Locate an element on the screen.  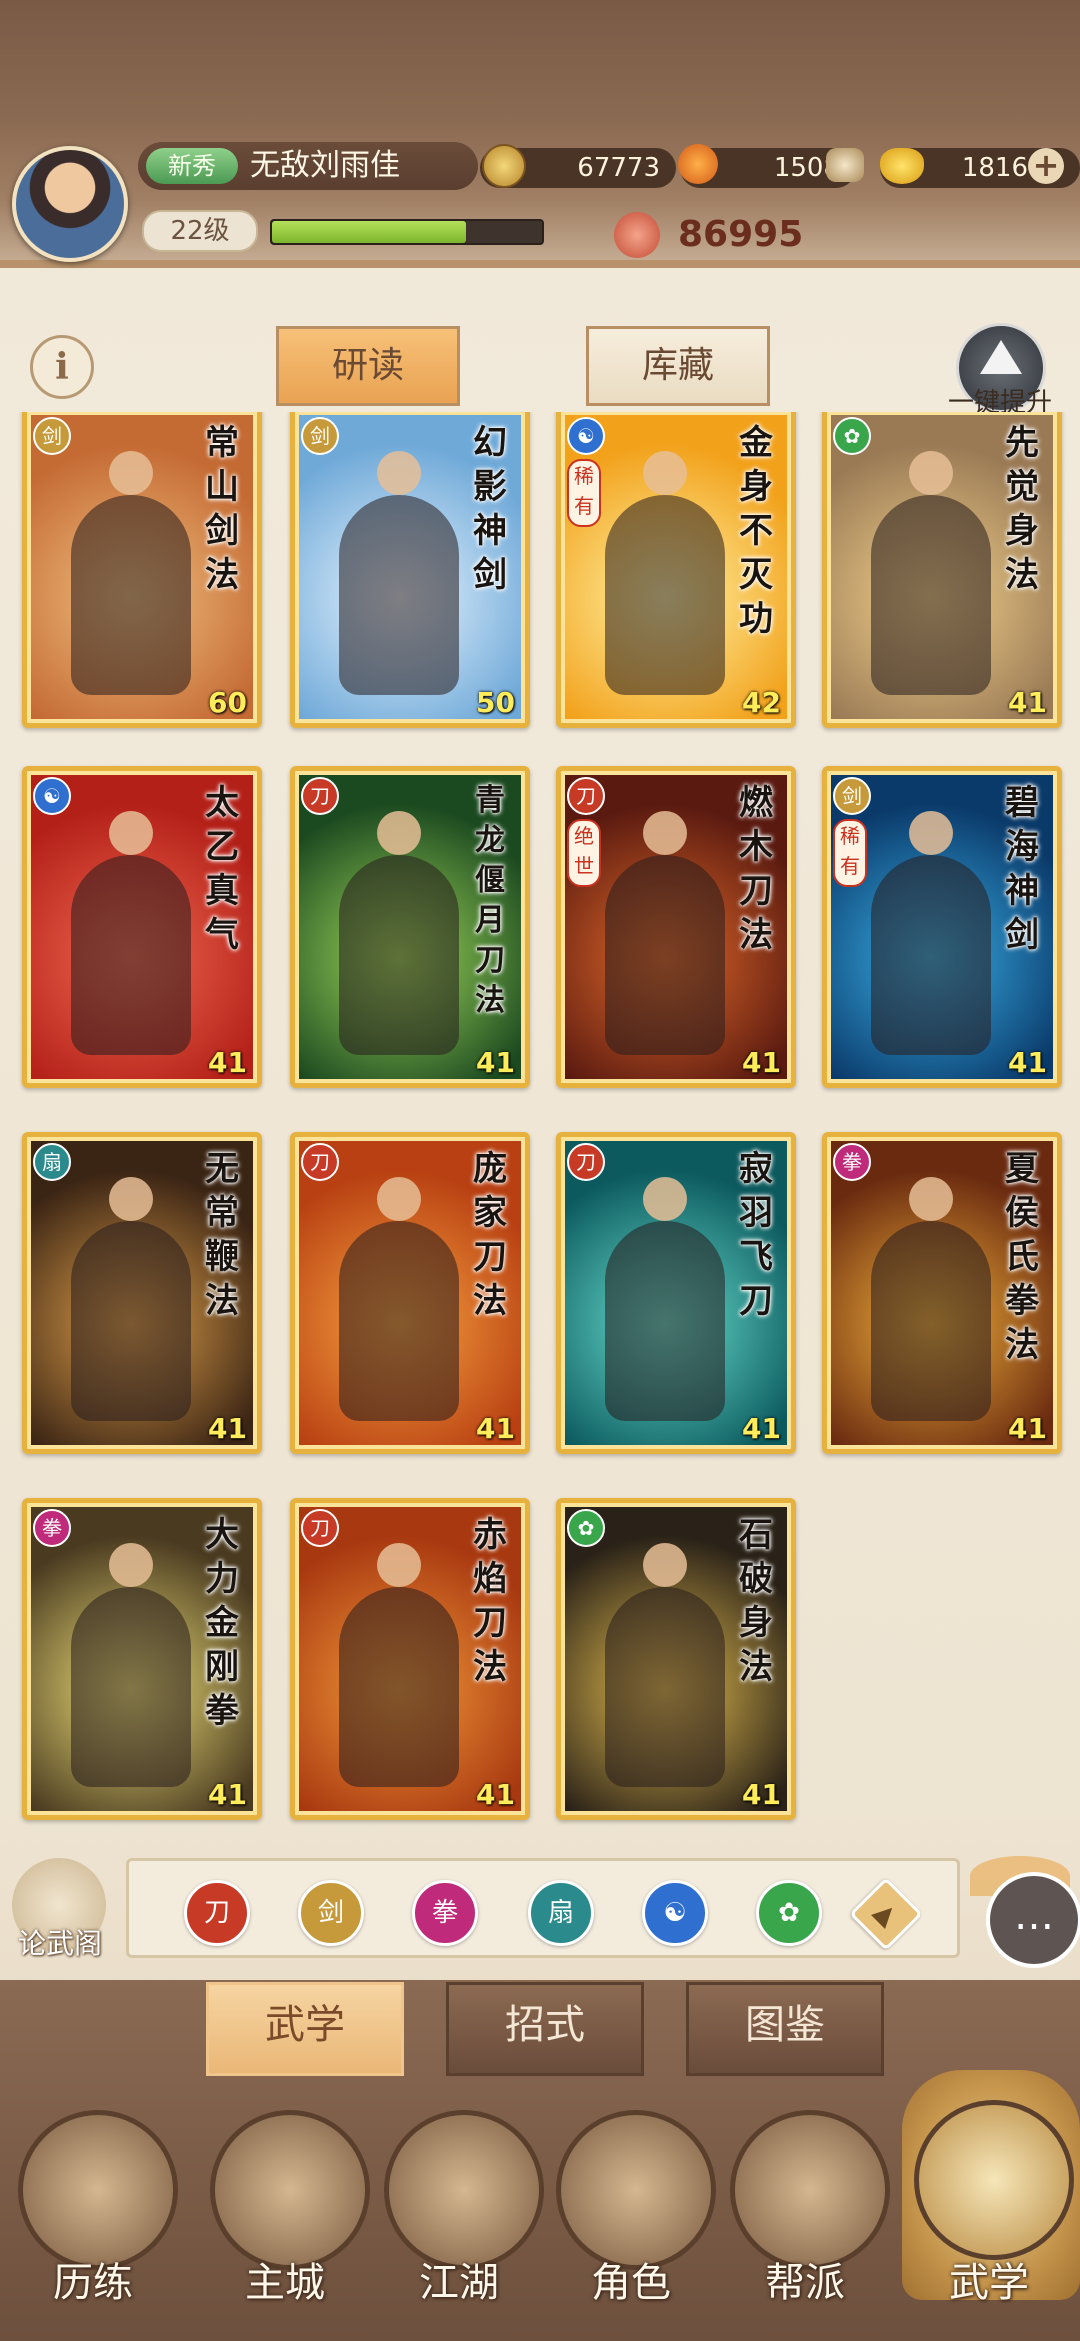
fist-filter-icon: 拳 is located at coordinates (445, 1913).